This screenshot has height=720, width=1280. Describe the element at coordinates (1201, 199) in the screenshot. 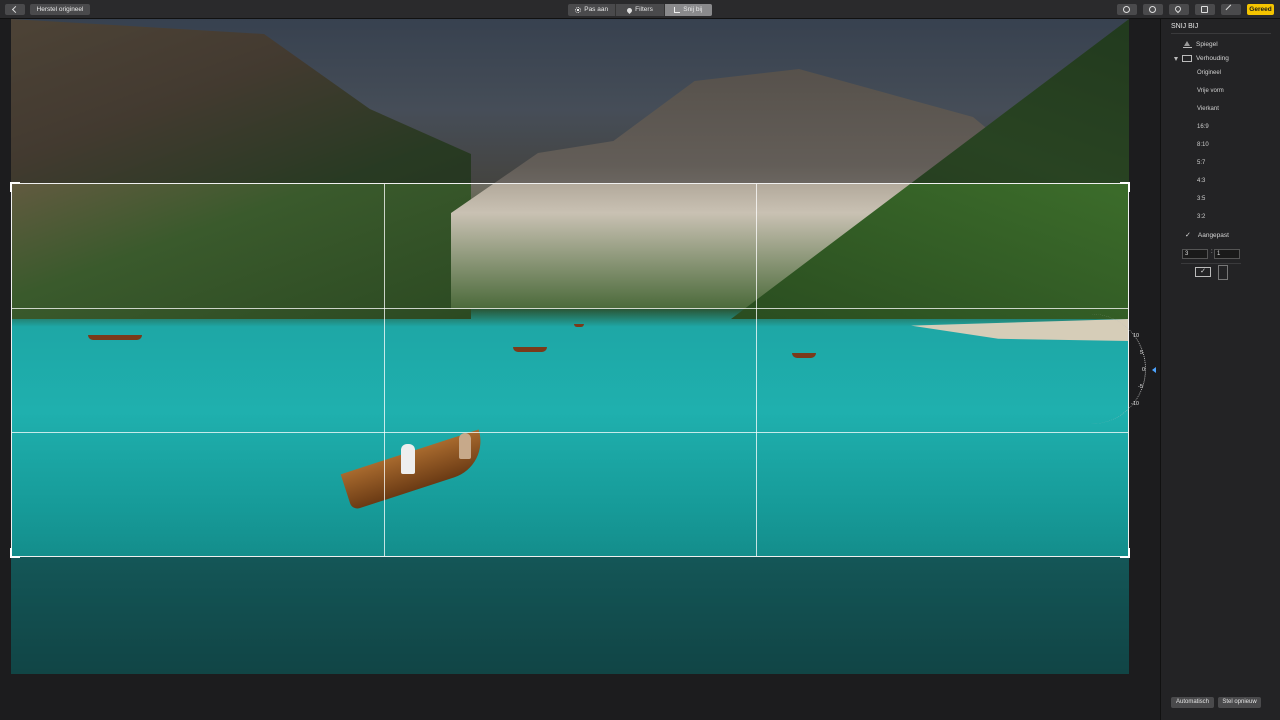

I see `aspect-option: 3:5` at that location.